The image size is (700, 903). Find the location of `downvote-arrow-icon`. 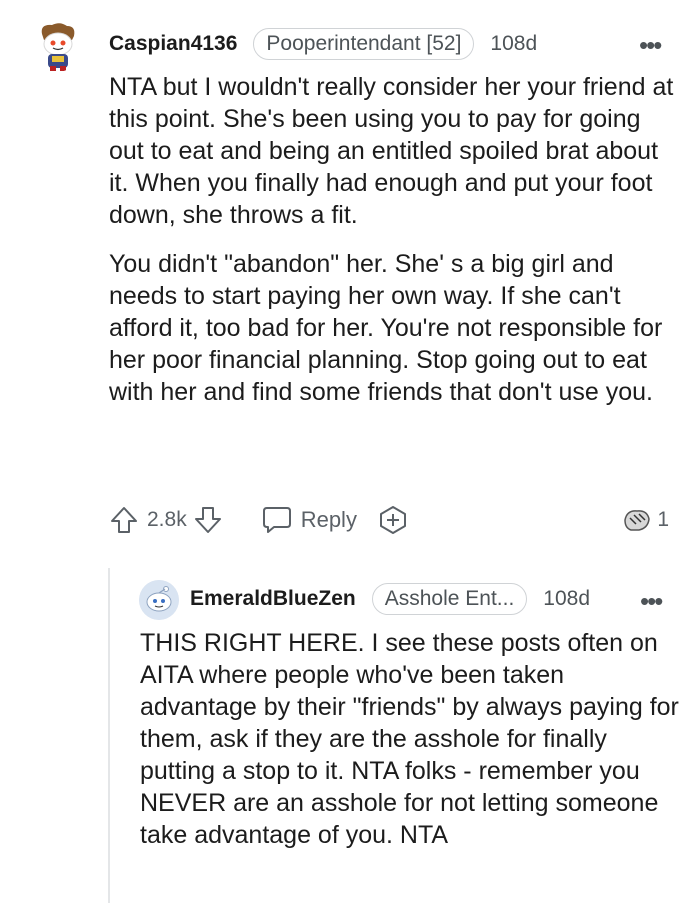

downvote-arrow-icon is located at coordinates (207, 520).